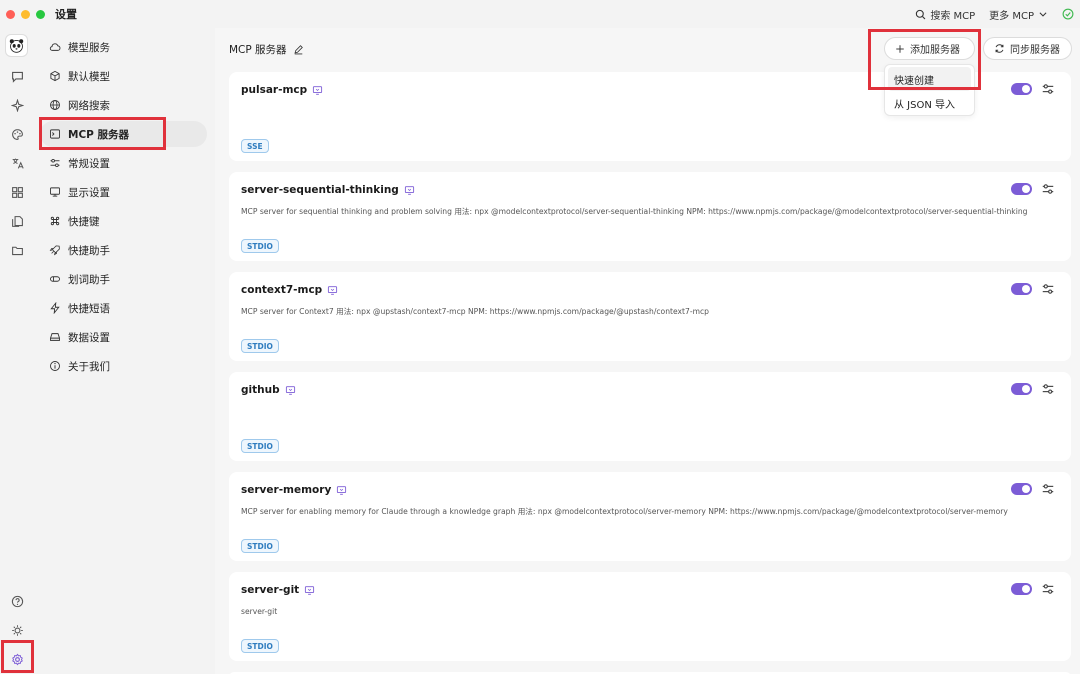 Image resolution: width=1080 pixels, height=674 pixels. I want to click on refresh-icon, so click(999, 48).